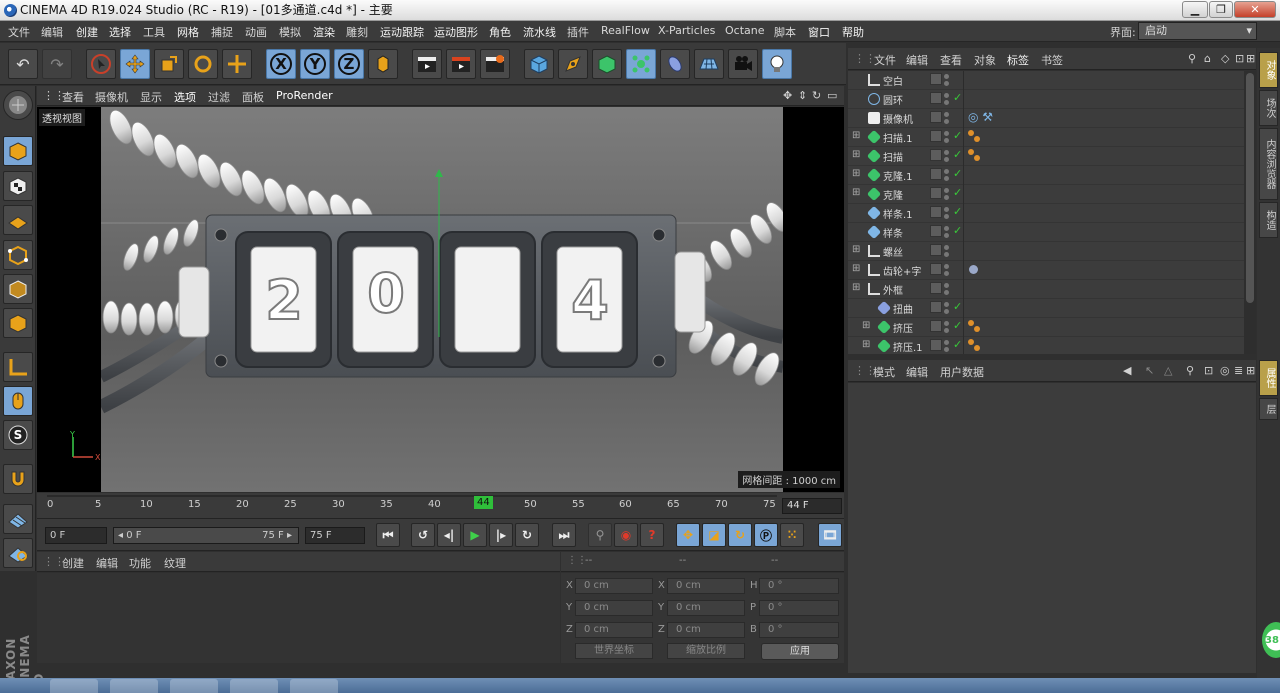  Describe the element at coordinates (785, 32) in the screenshot. I see `menu-script: 脚本` at that location.